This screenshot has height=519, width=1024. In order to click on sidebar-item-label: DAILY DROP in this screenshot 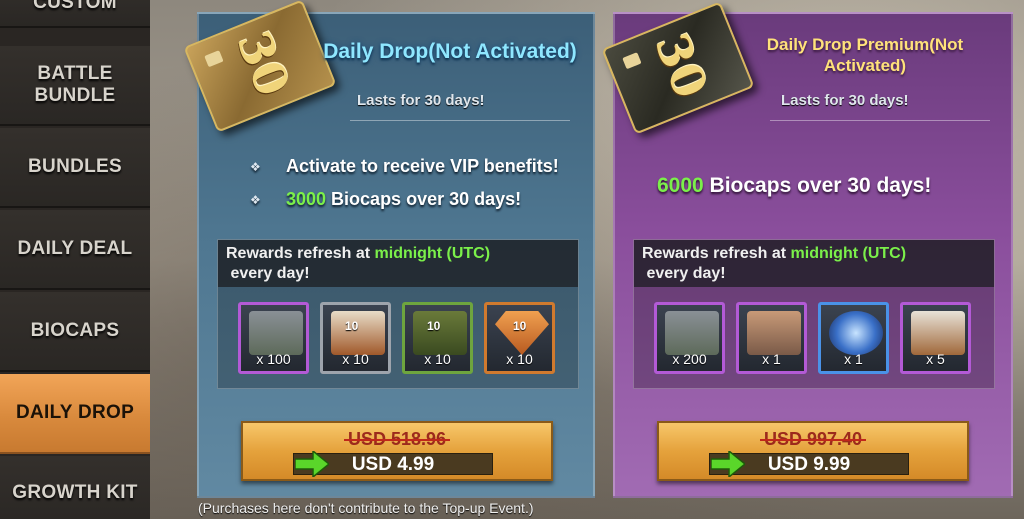, I will do `click(75, 412)`.